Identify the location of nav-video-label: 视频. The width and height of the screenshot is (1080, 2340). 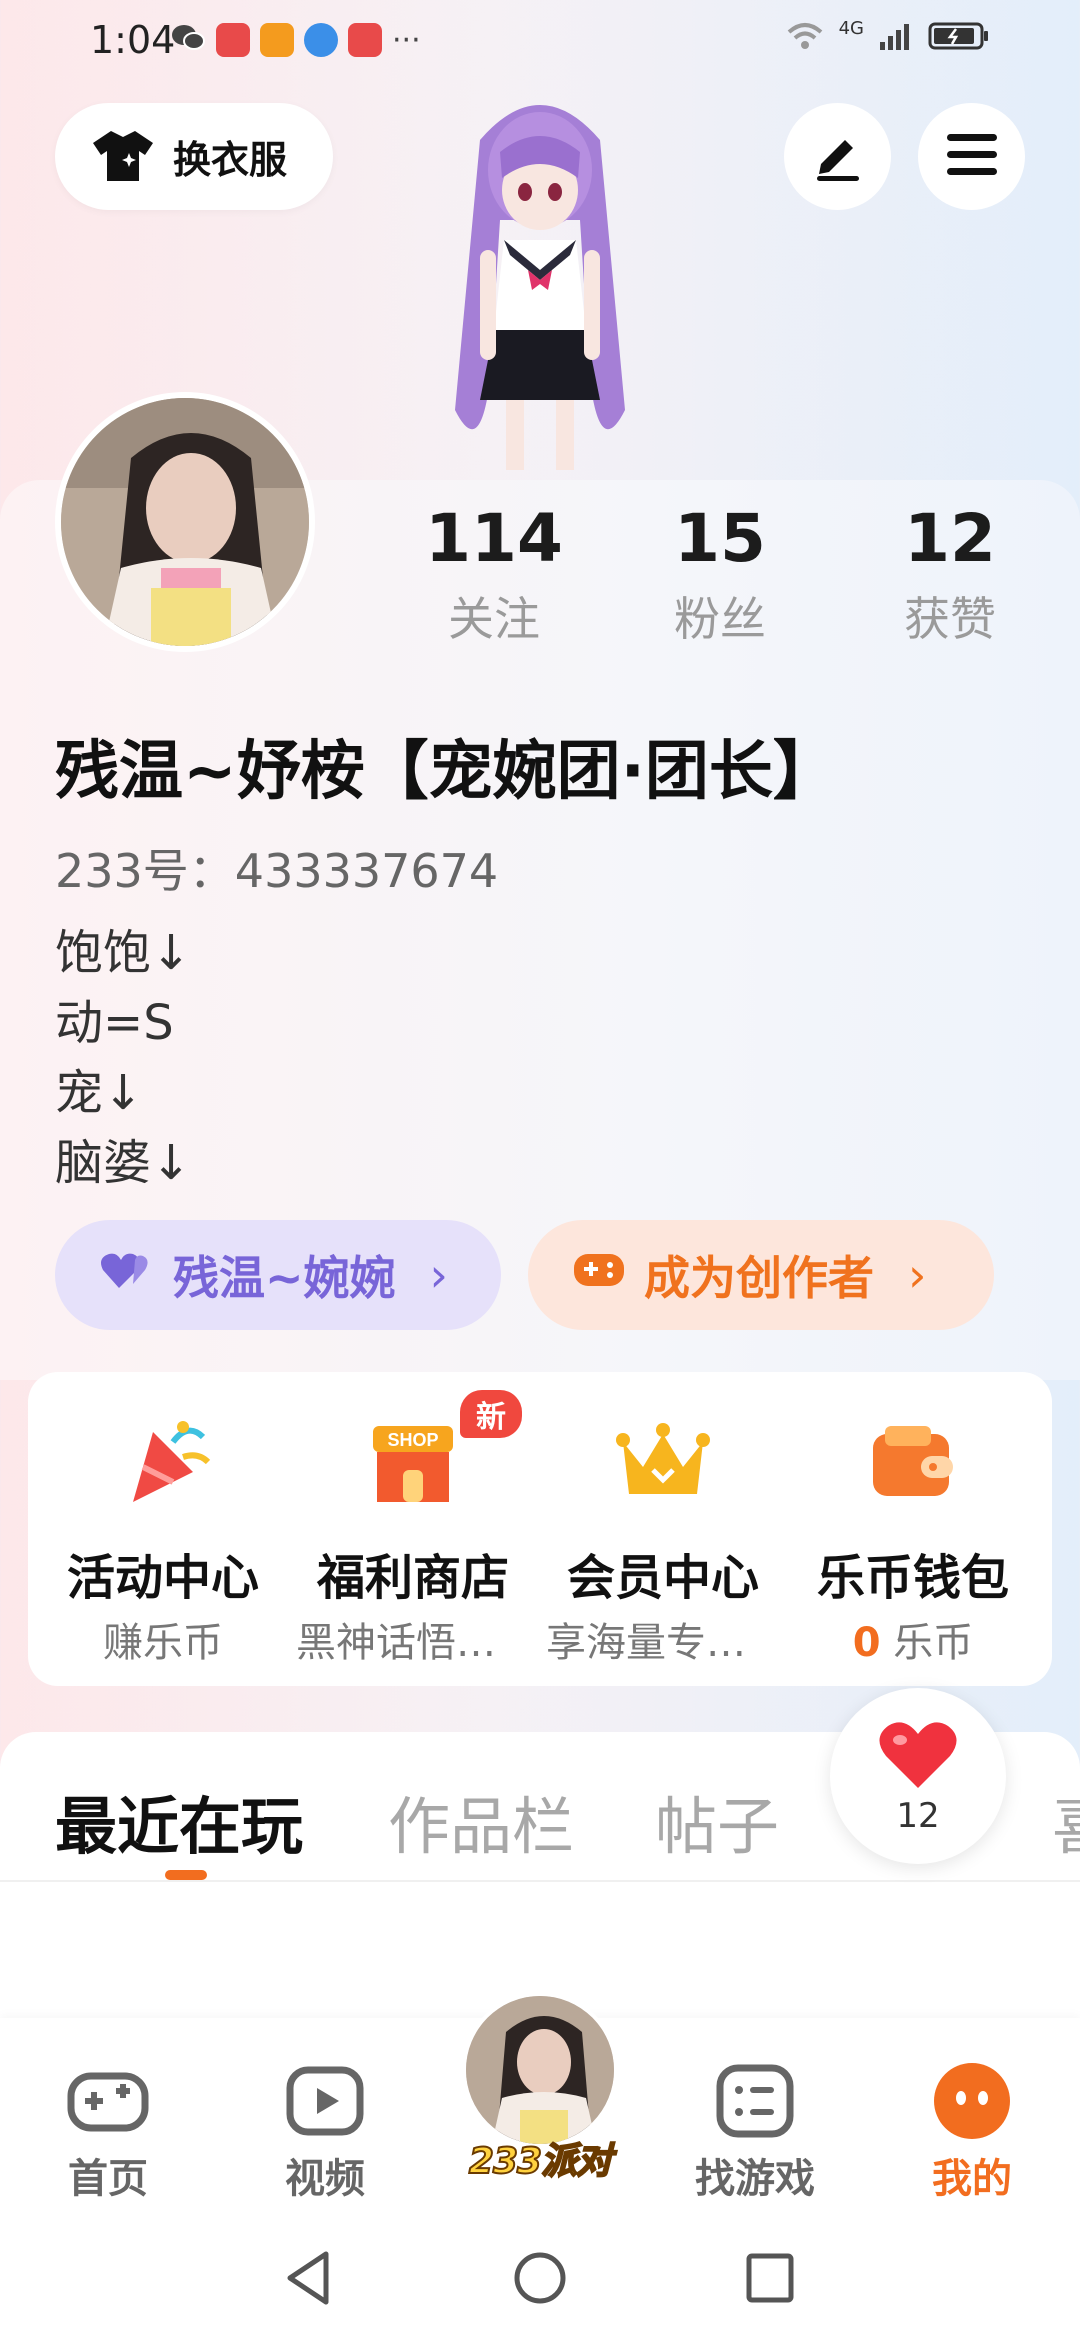
(325, 2179).